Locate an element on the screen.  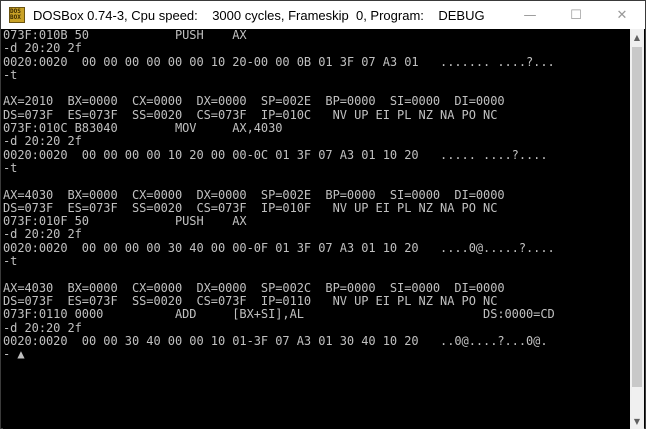
console-line: - ▲ is located at coordinates (14, 354).